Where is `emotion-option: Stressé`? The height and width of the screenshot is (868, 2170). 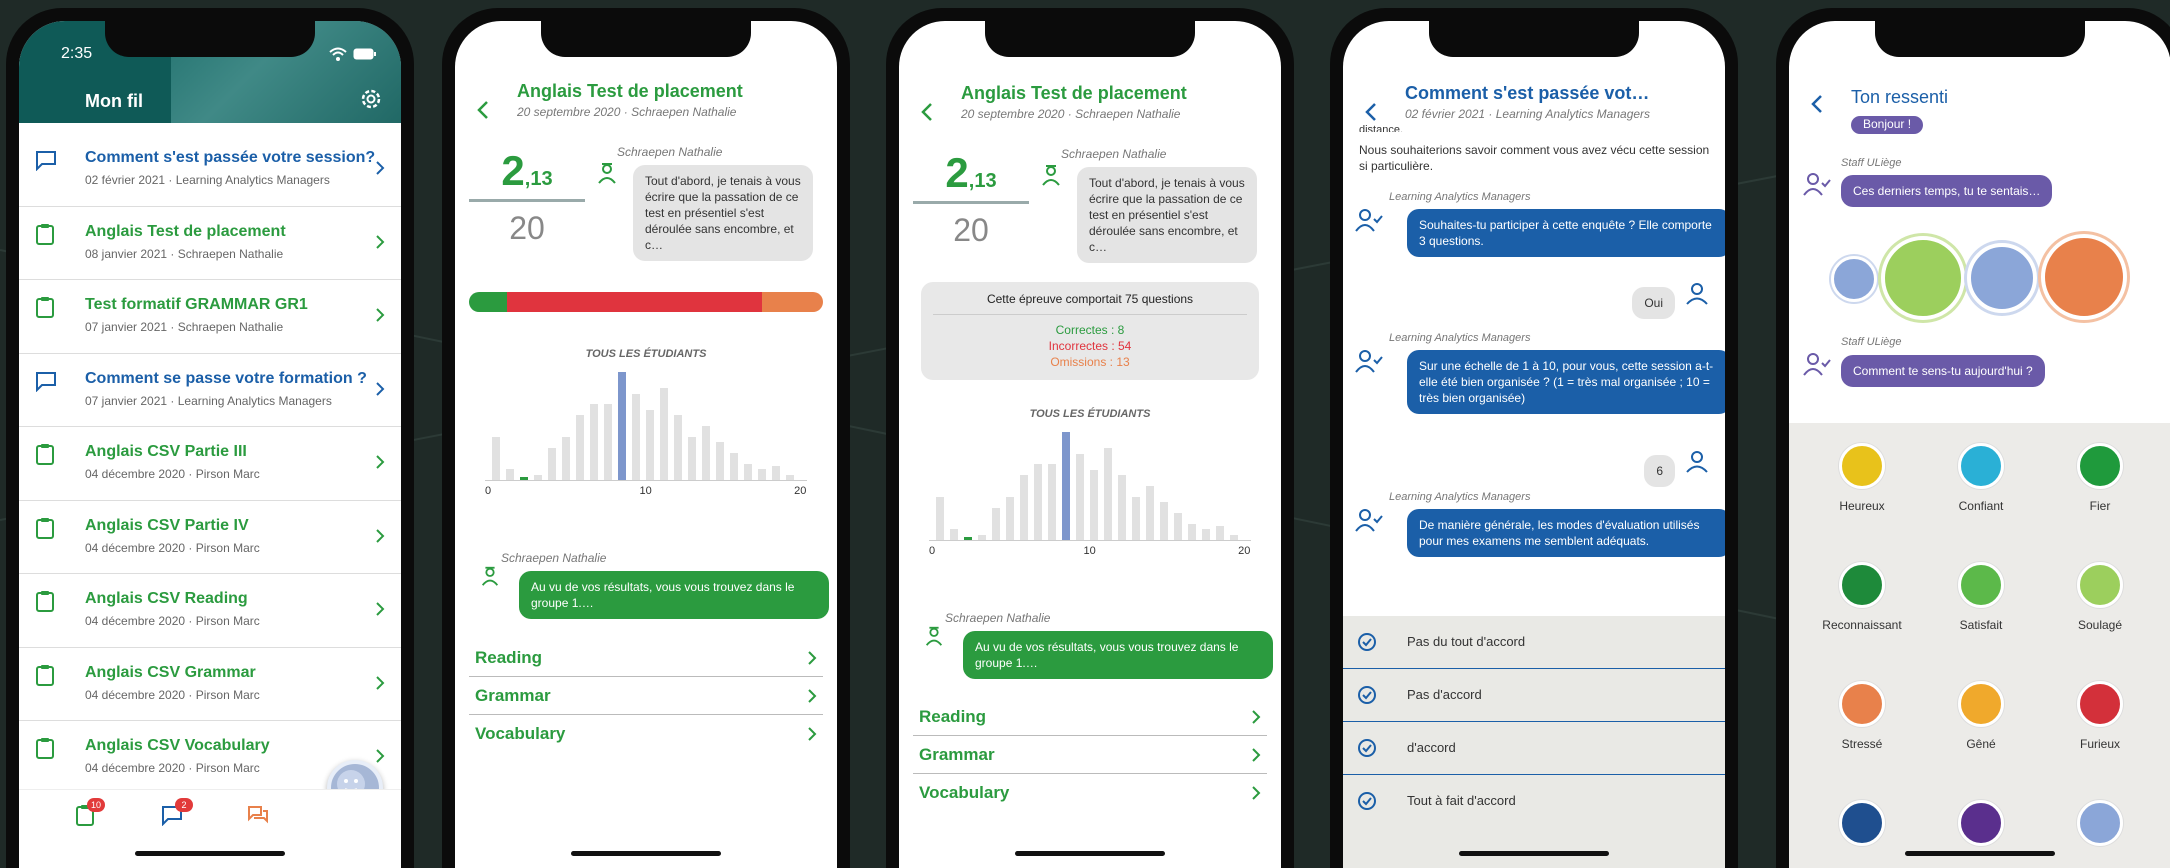 emotion-option: Stressé is located at coordinates (1862, 716).